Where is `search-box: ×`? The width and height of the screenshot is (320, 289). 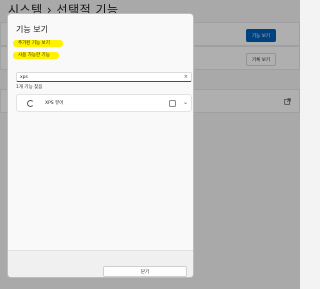
search-box: × is located at coordinates (104, 77).